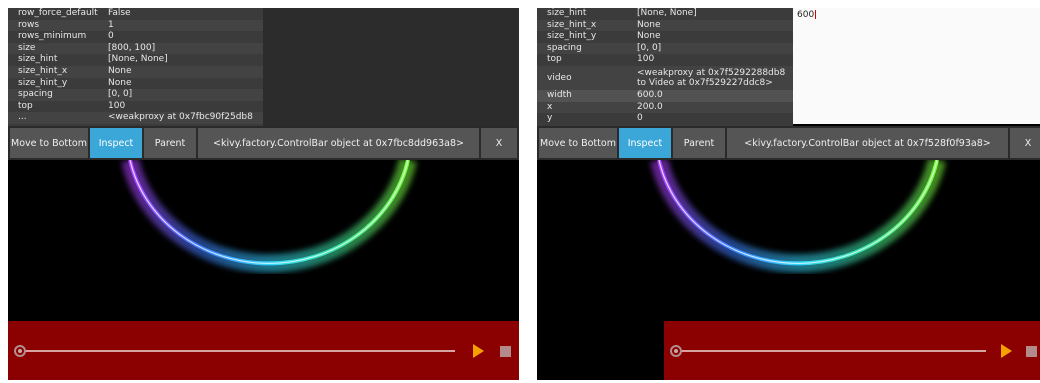  What do you see at coordinates (550, 106) in the screenshot?
I see `property-key: x` at bounding box center [550, 106].